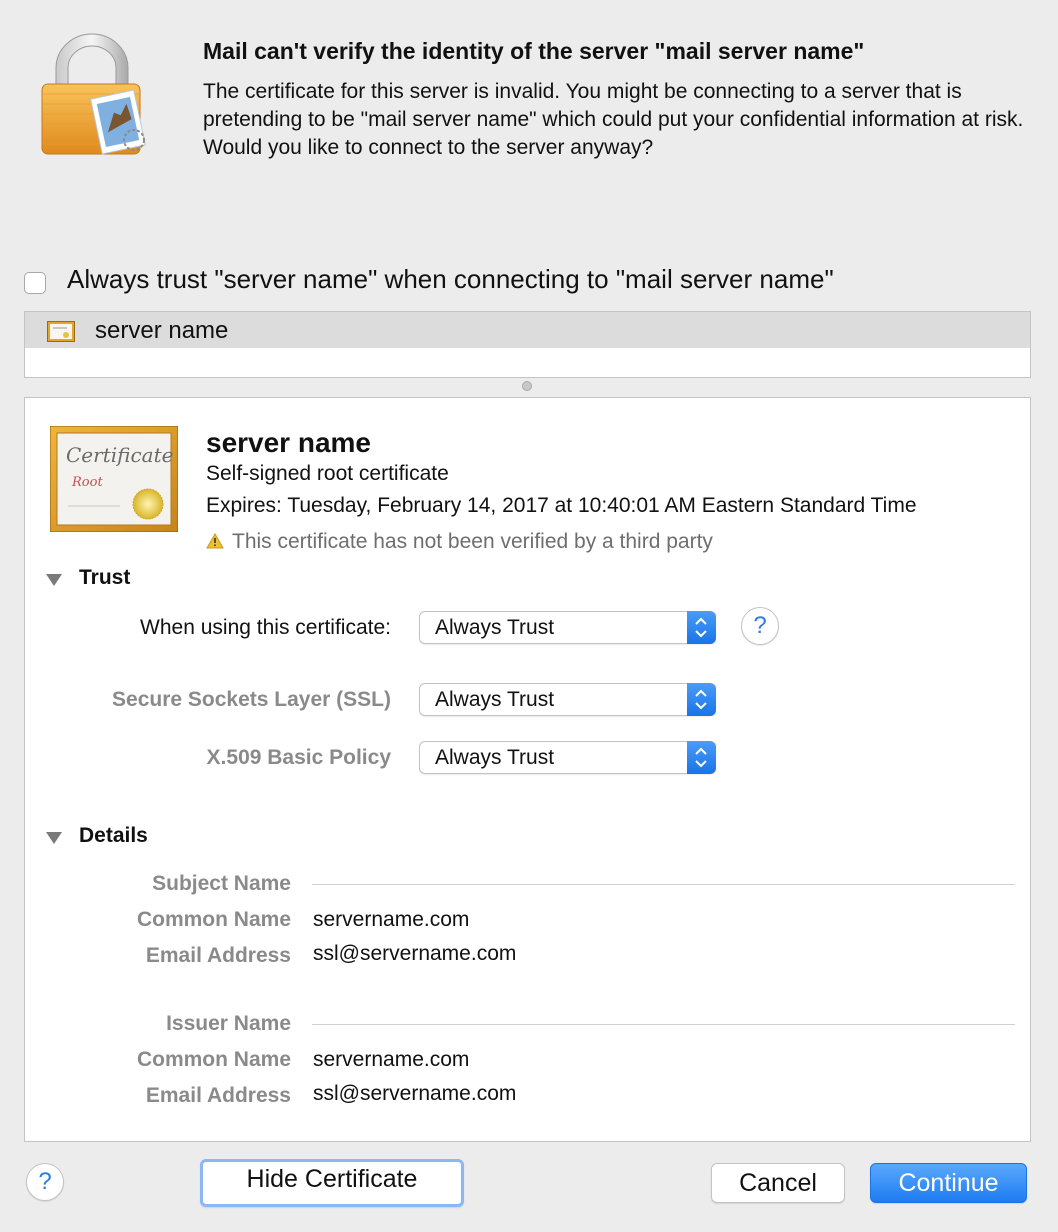 Image resolution: width=1058 pixels, height=1232 pixels. Describe the element at coordinates (332, 1183) in the screenshot. I see `hide-certificate-button: Hide Certificate` at that location.